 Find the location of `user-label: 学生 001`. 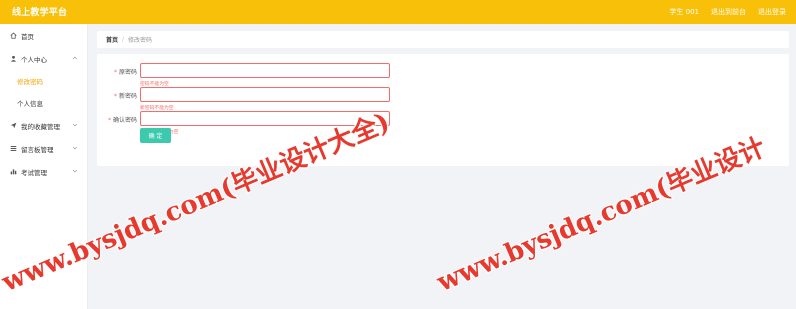

user-label: 学生 001 is located at coordinates (684, 12).